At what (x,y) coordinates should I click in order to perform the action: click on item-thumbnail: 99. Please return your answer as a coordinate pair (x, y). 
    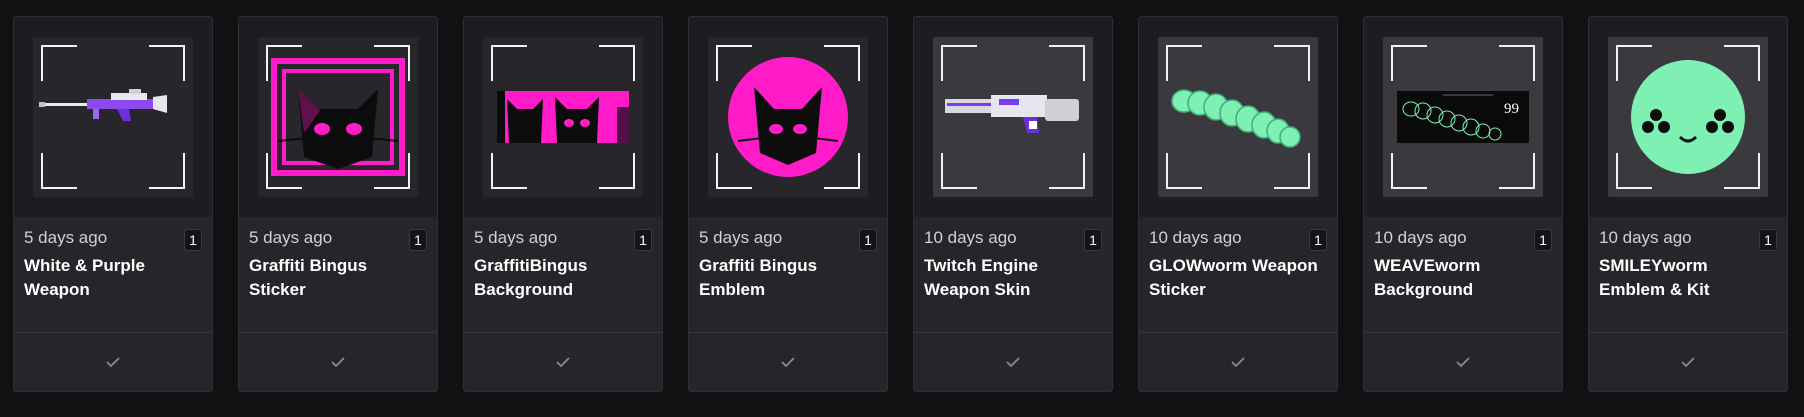
    Looking at the image, I should click on (1463, 117).